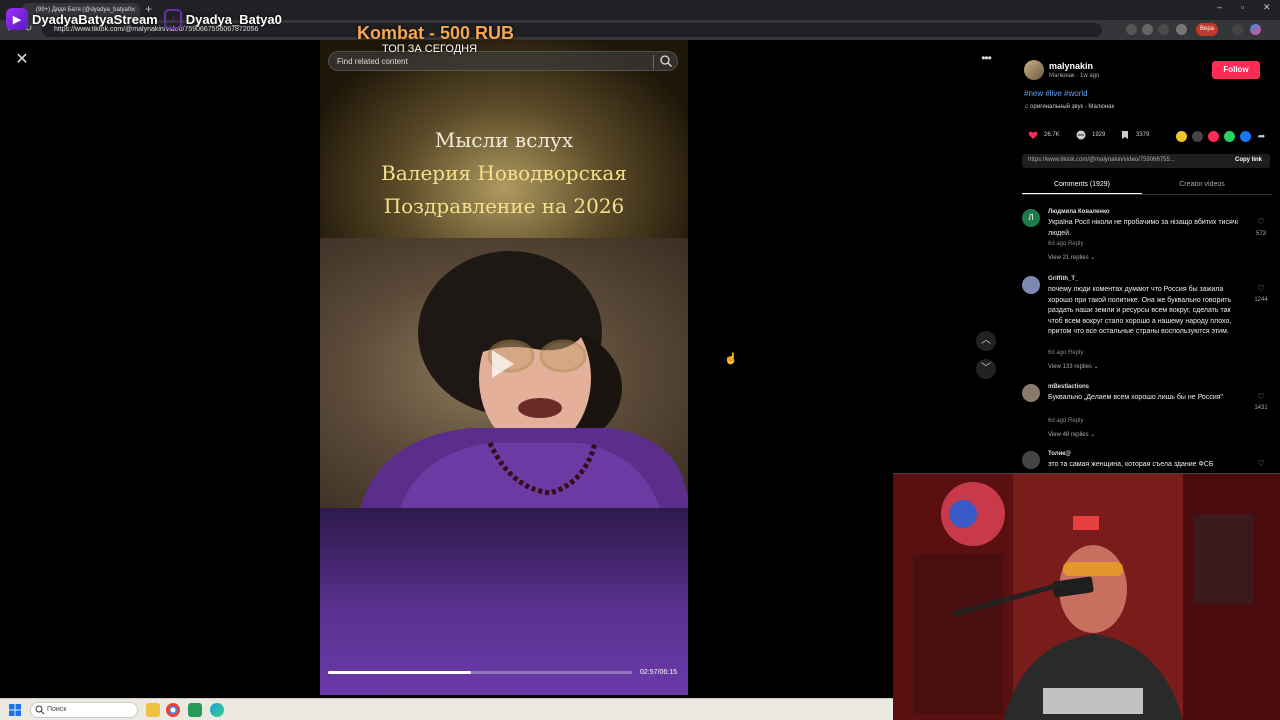 The image size is (1280, 720). Describe the element at coordinates (1068, 387) in the screenshot. I see `commenter-name: mBestIactions` at that location.